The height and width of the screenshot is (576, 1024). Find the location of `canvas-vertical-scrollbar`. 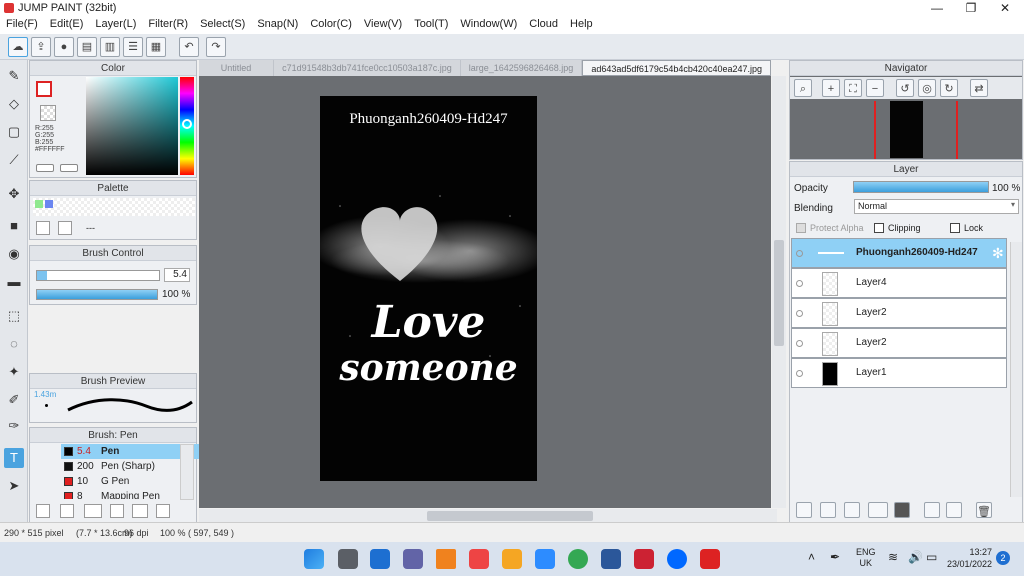

canvas-vertical-scrollbar is located at coordinates (779, 292).